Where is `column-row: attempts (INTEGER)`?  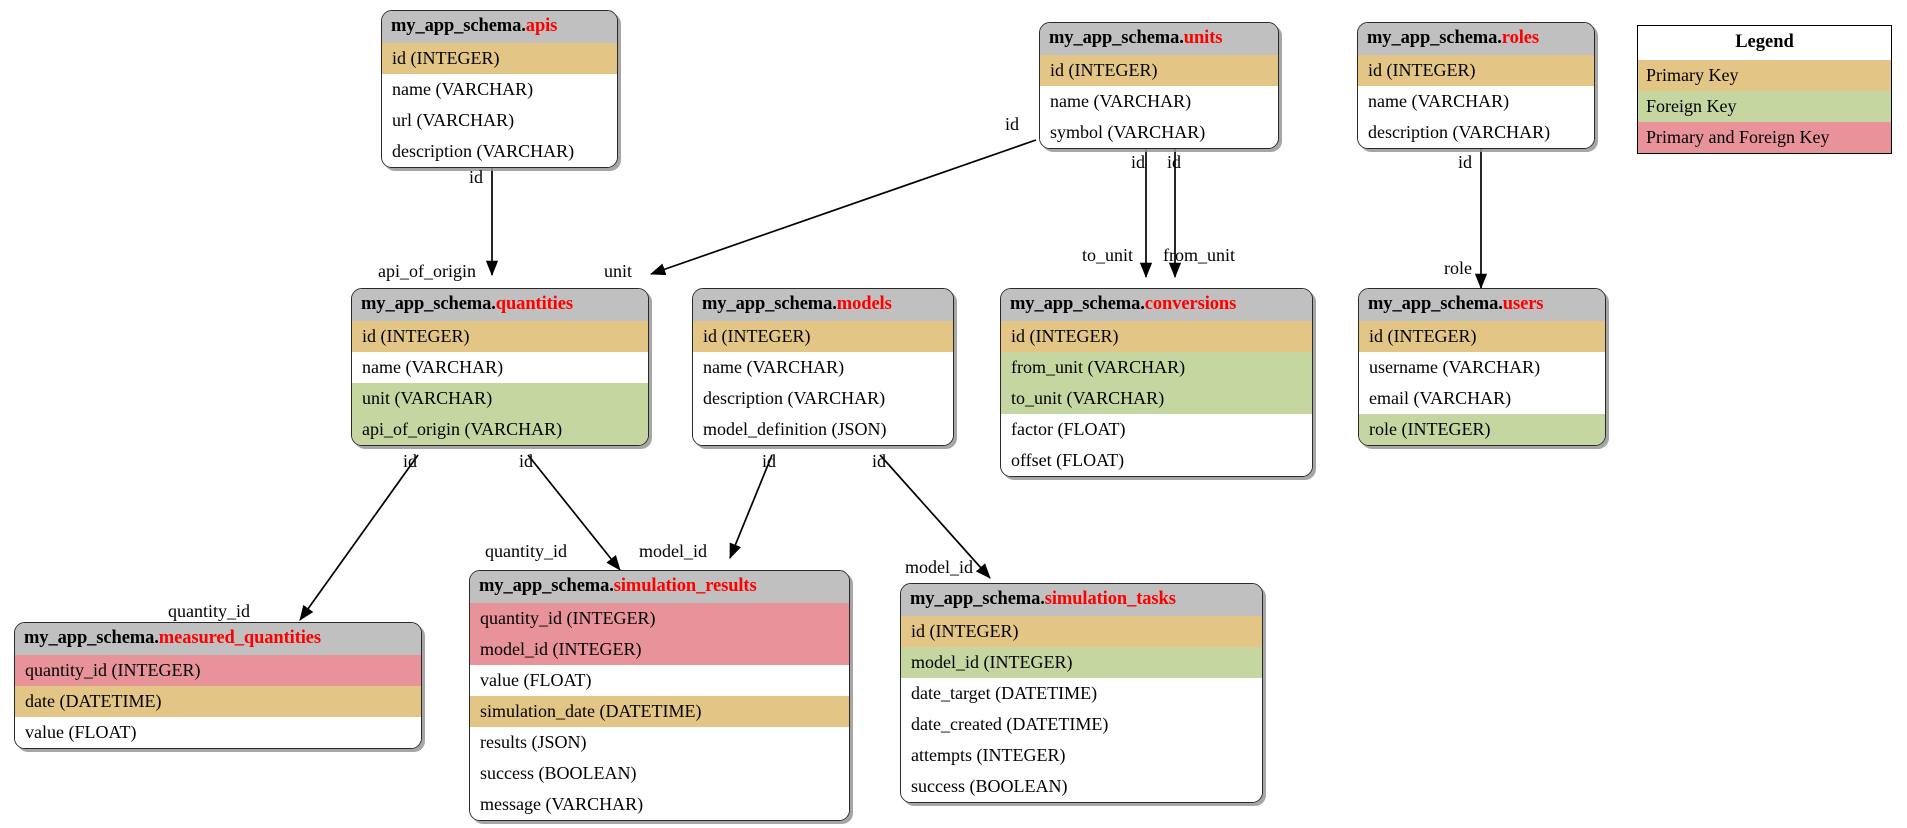 column-row: attempts (INTEGER) is located at coordinates (1081, 755).